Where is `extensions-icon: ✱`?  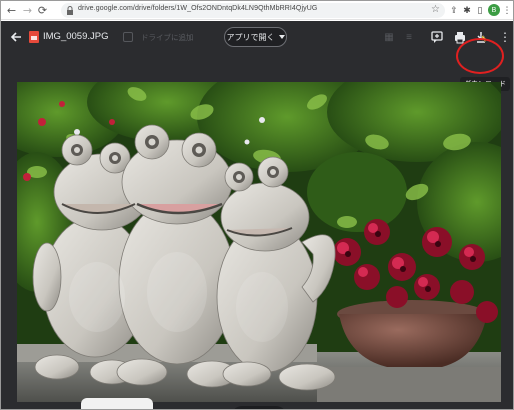 extensions-icon: ✱ is located at coordinates (467, 10).